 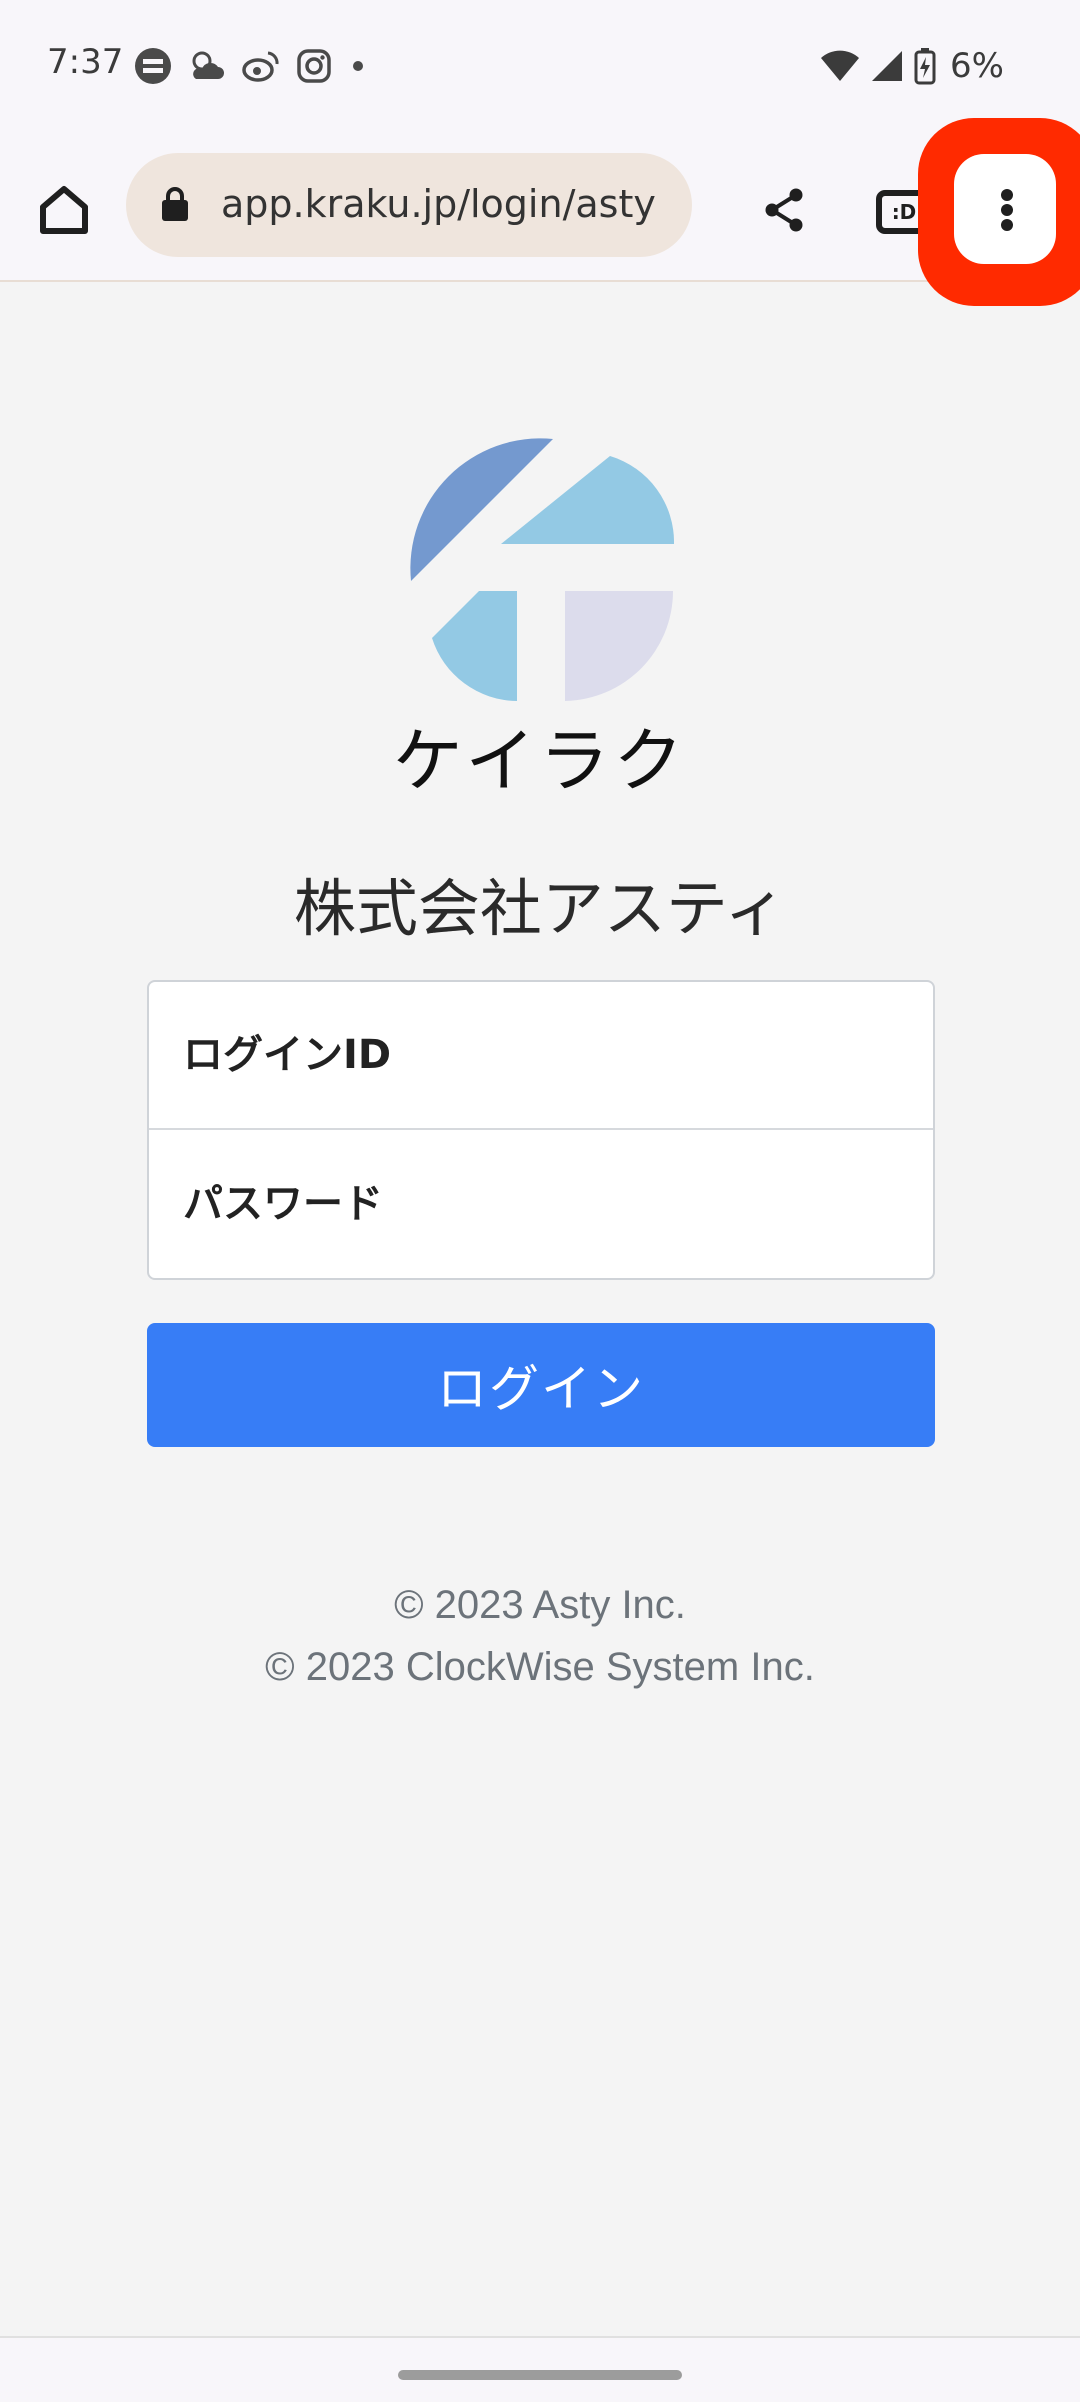 I want to click on share-button, so click(x=784, y=210).